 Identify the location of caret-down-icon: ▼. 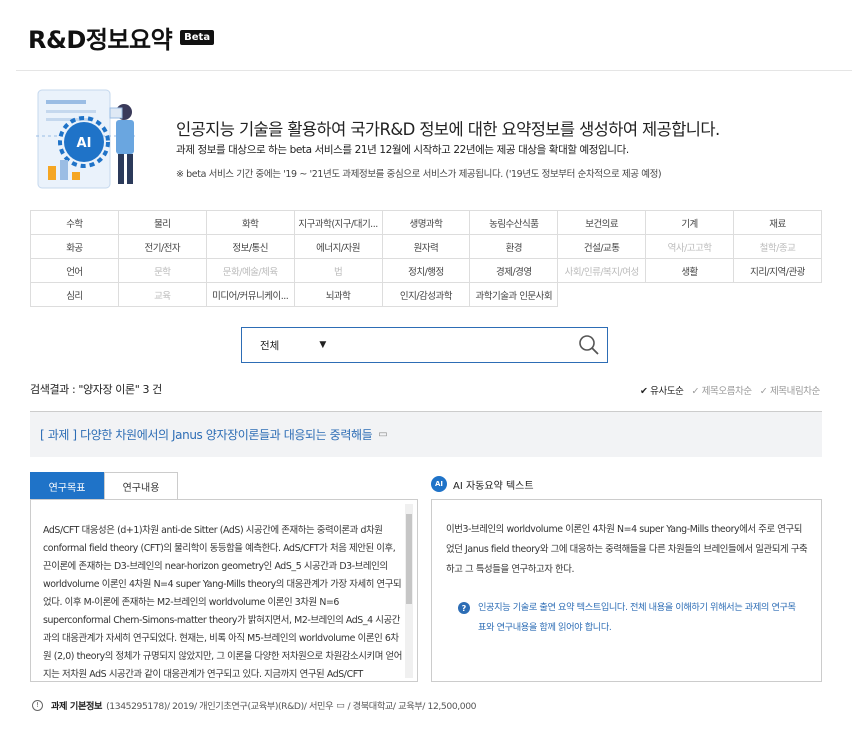
(323, 345).